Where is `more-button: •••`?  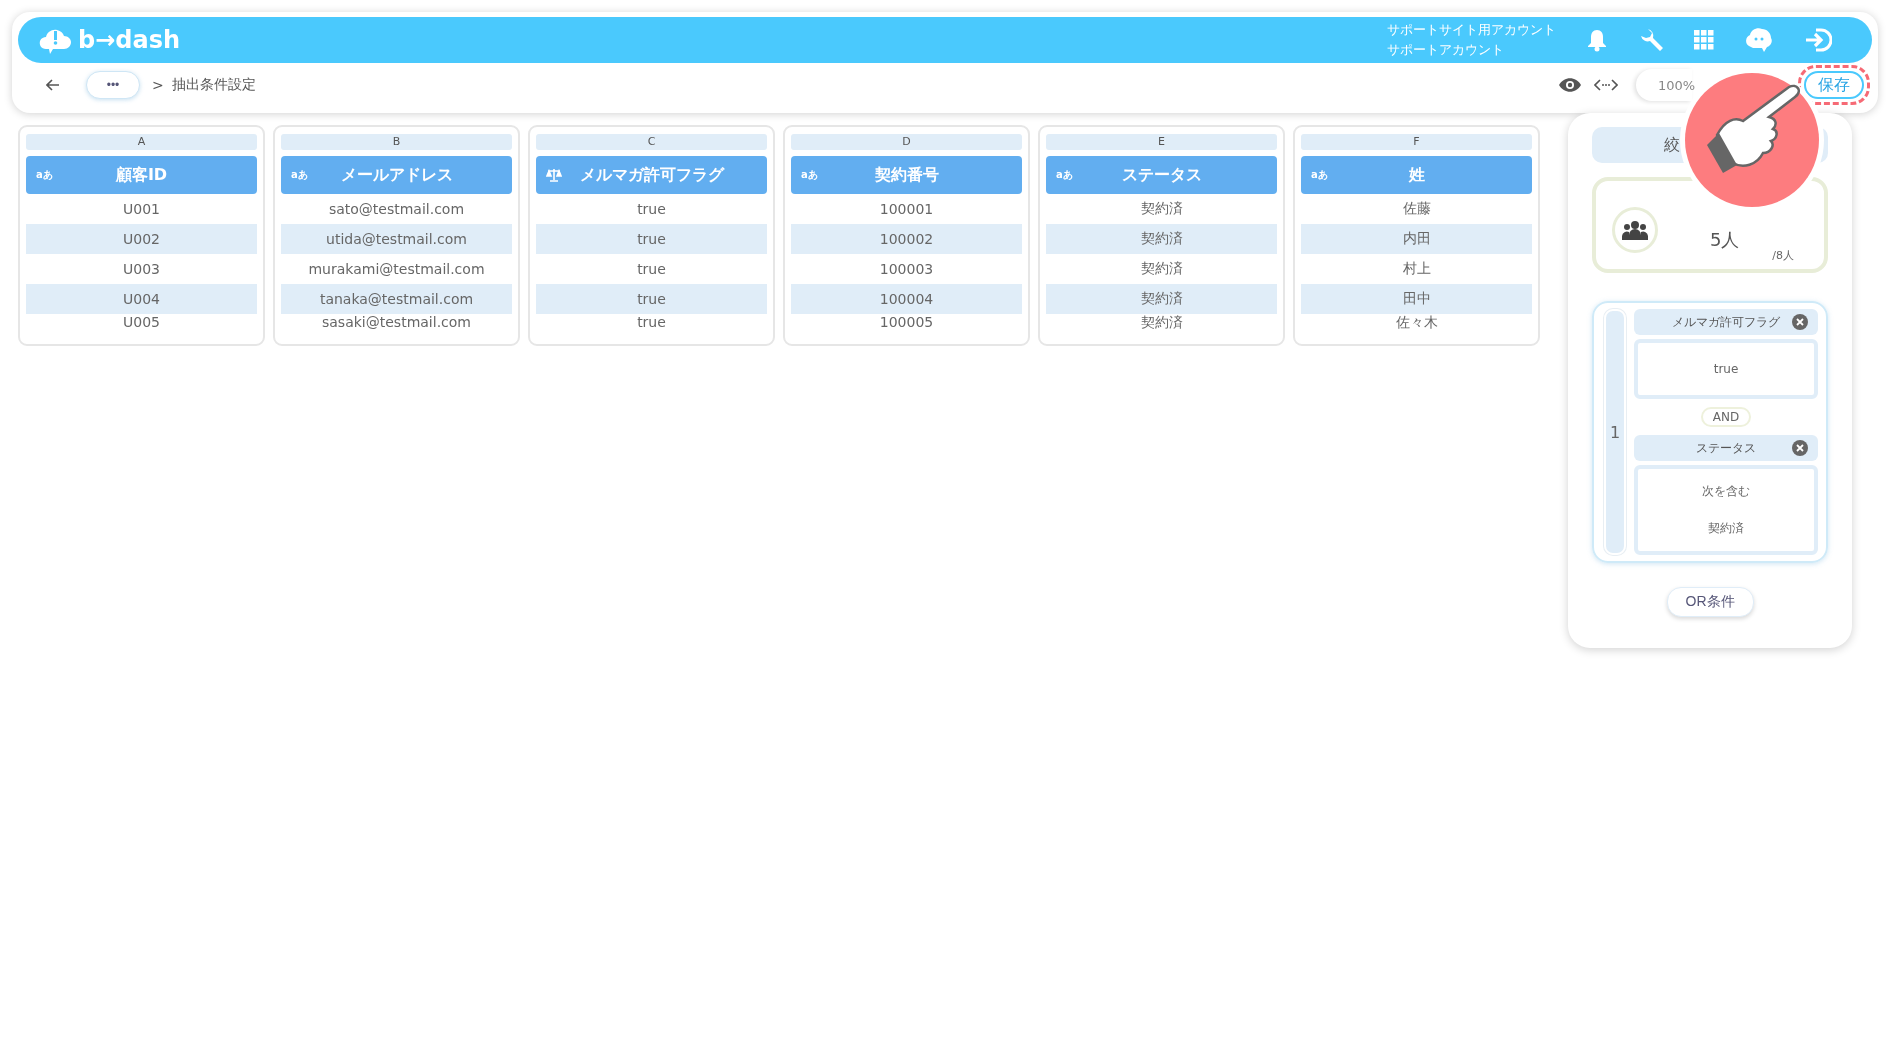 more-button: ••• is located at coordinates (113, 85).